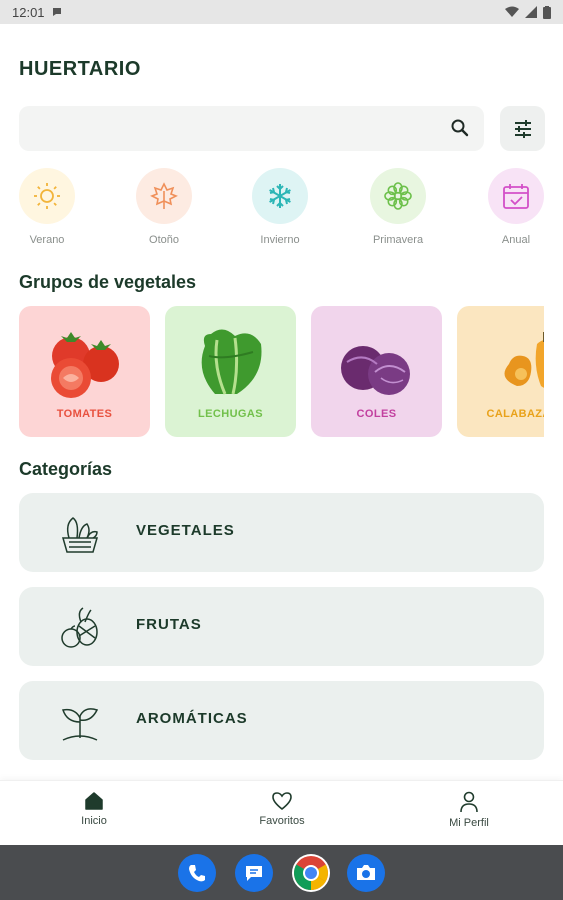 This screenshot has width=563, height=900. I want to click on group-card-lechugas: LECHUGAS, so click(230, 371).